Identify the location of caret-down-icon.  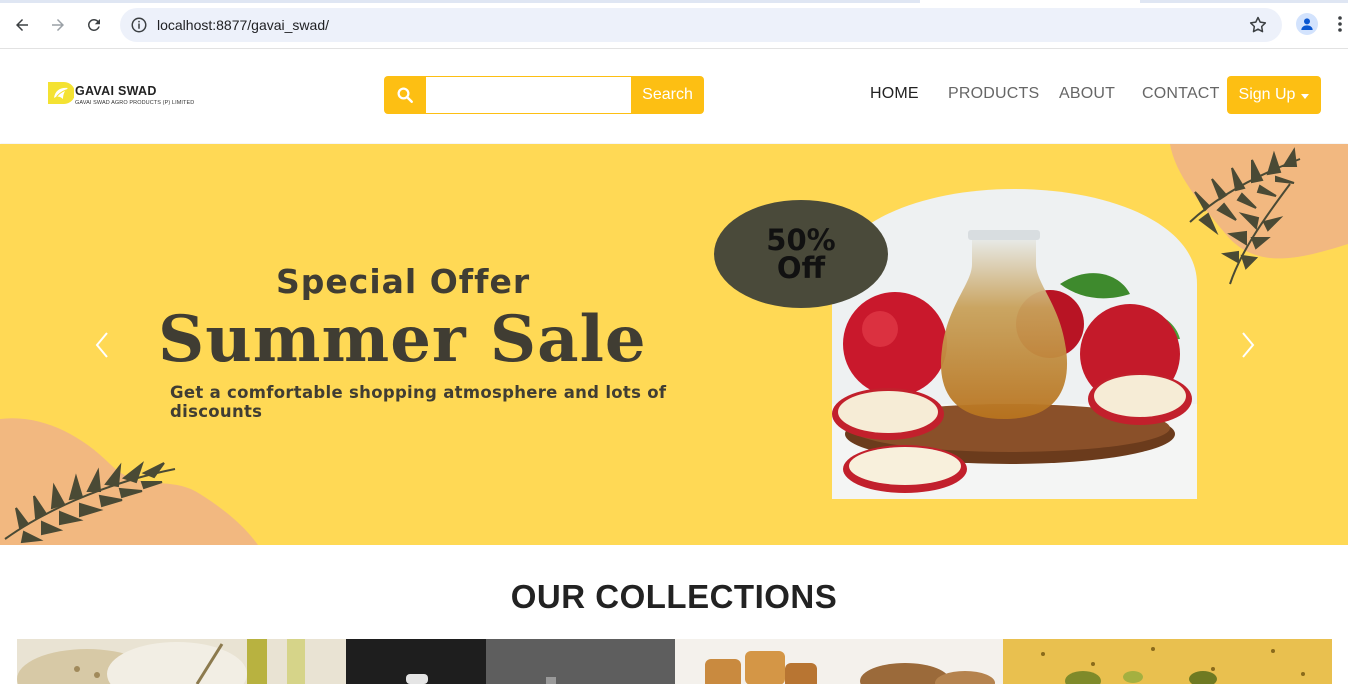
(1305, 96).